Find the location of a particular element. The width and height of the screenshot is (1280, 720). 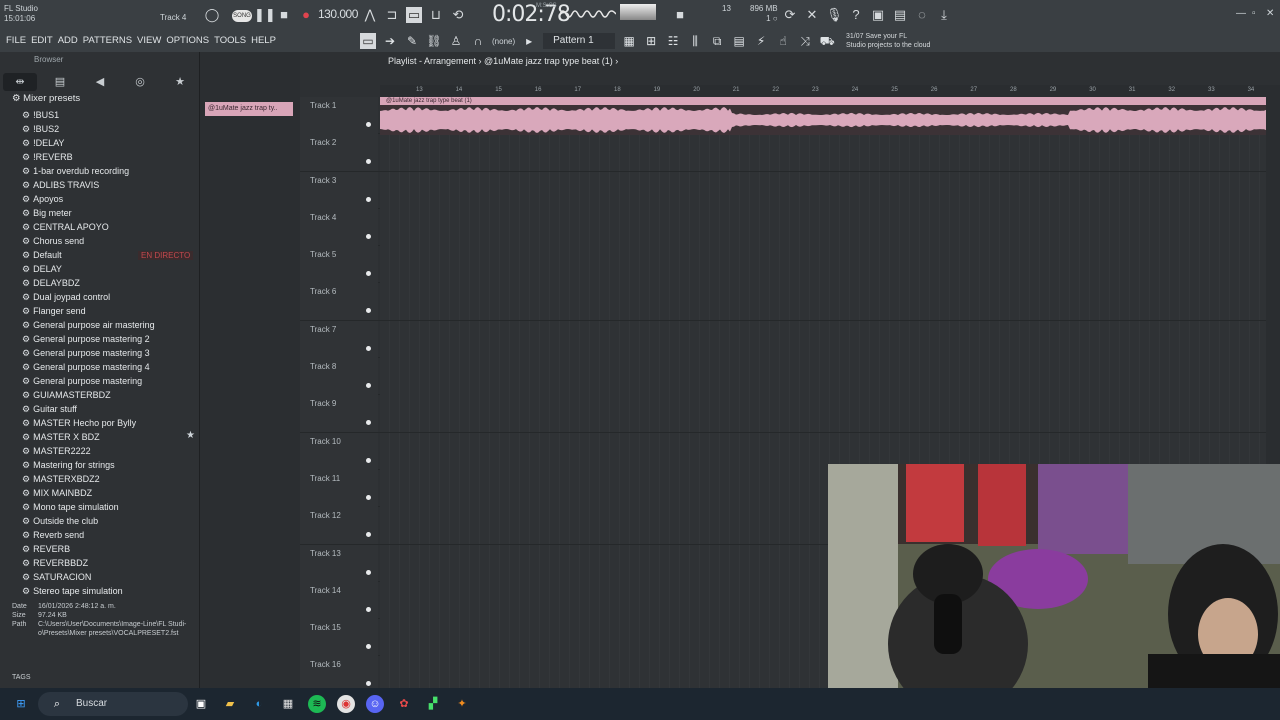

render-icon: ▤ is located at coordinates (900, 15).